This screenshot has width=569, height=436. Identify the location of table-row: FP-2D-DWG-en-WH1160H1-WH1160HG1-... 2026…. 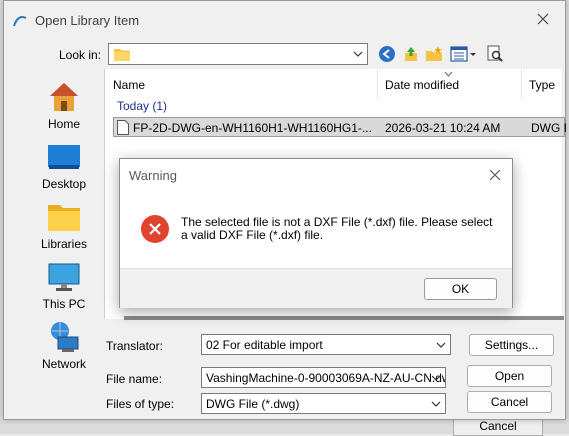
(340, 127).